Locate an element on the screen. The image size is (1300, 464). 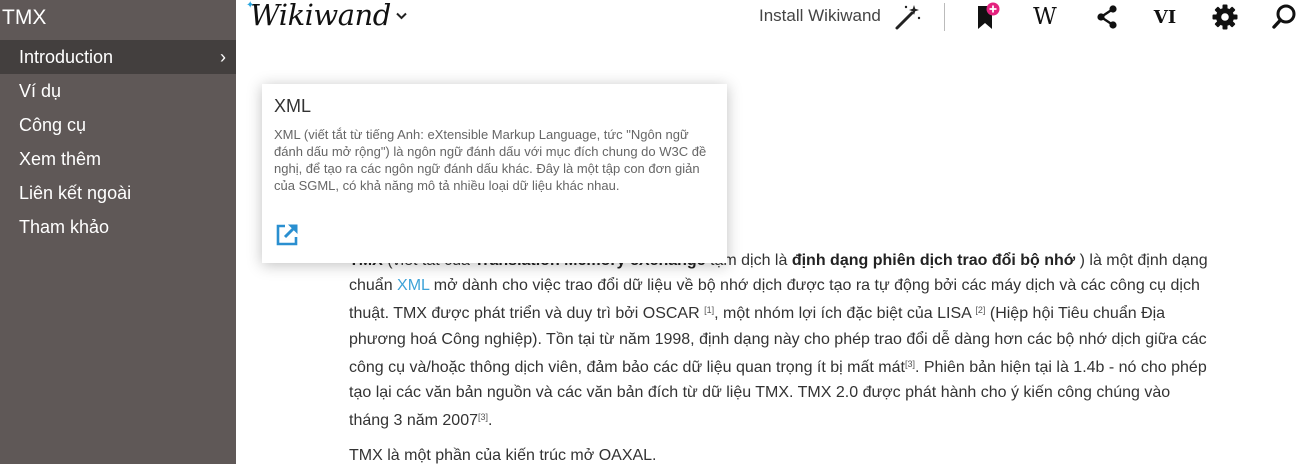
share-icon is located at coordinates (1107, 17).